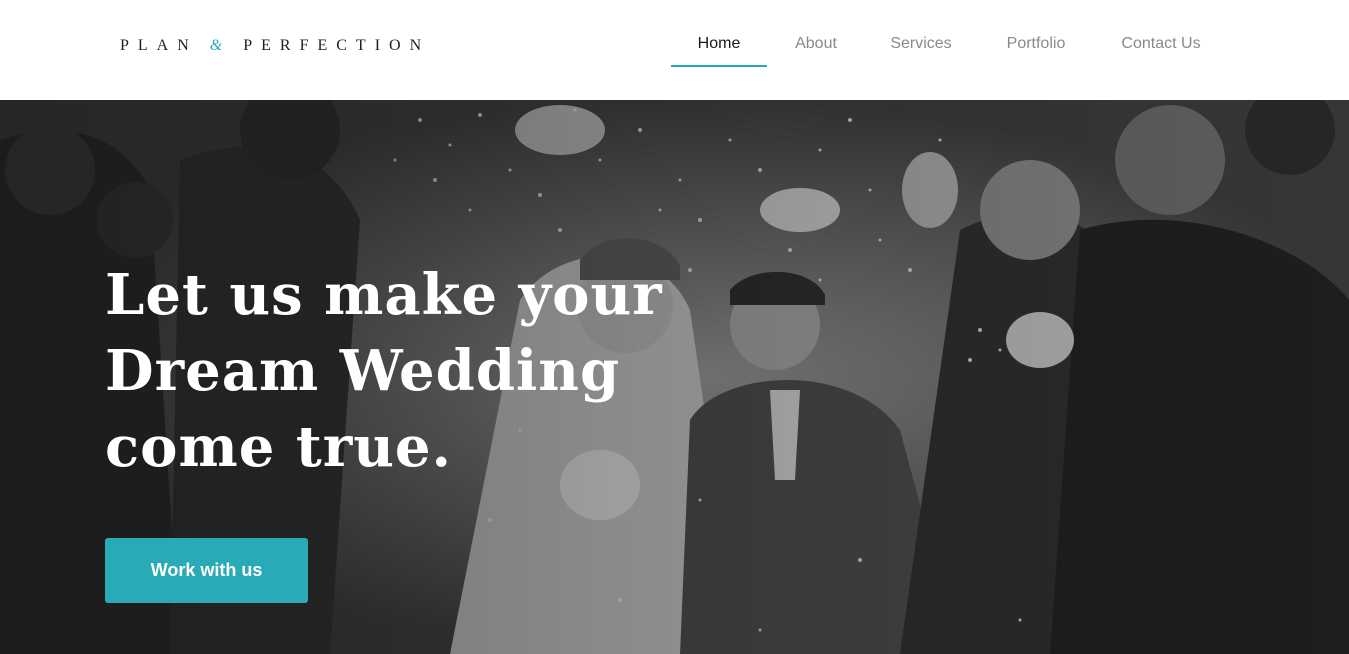 The image size is (1349, 654). What do you see at coordinates (1036, 43) in the screenshot?
I see `nav-portfolio-label: Portfolio` at bounding box center [1036, 43].